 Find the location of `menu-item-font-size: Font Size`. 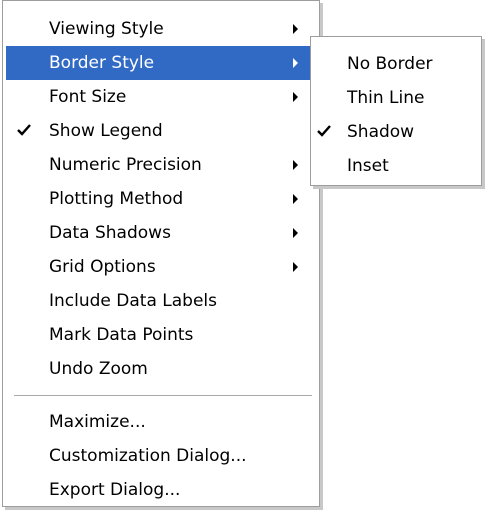

menu-item-font-size: Font Size is located at coordinates (161, 97).